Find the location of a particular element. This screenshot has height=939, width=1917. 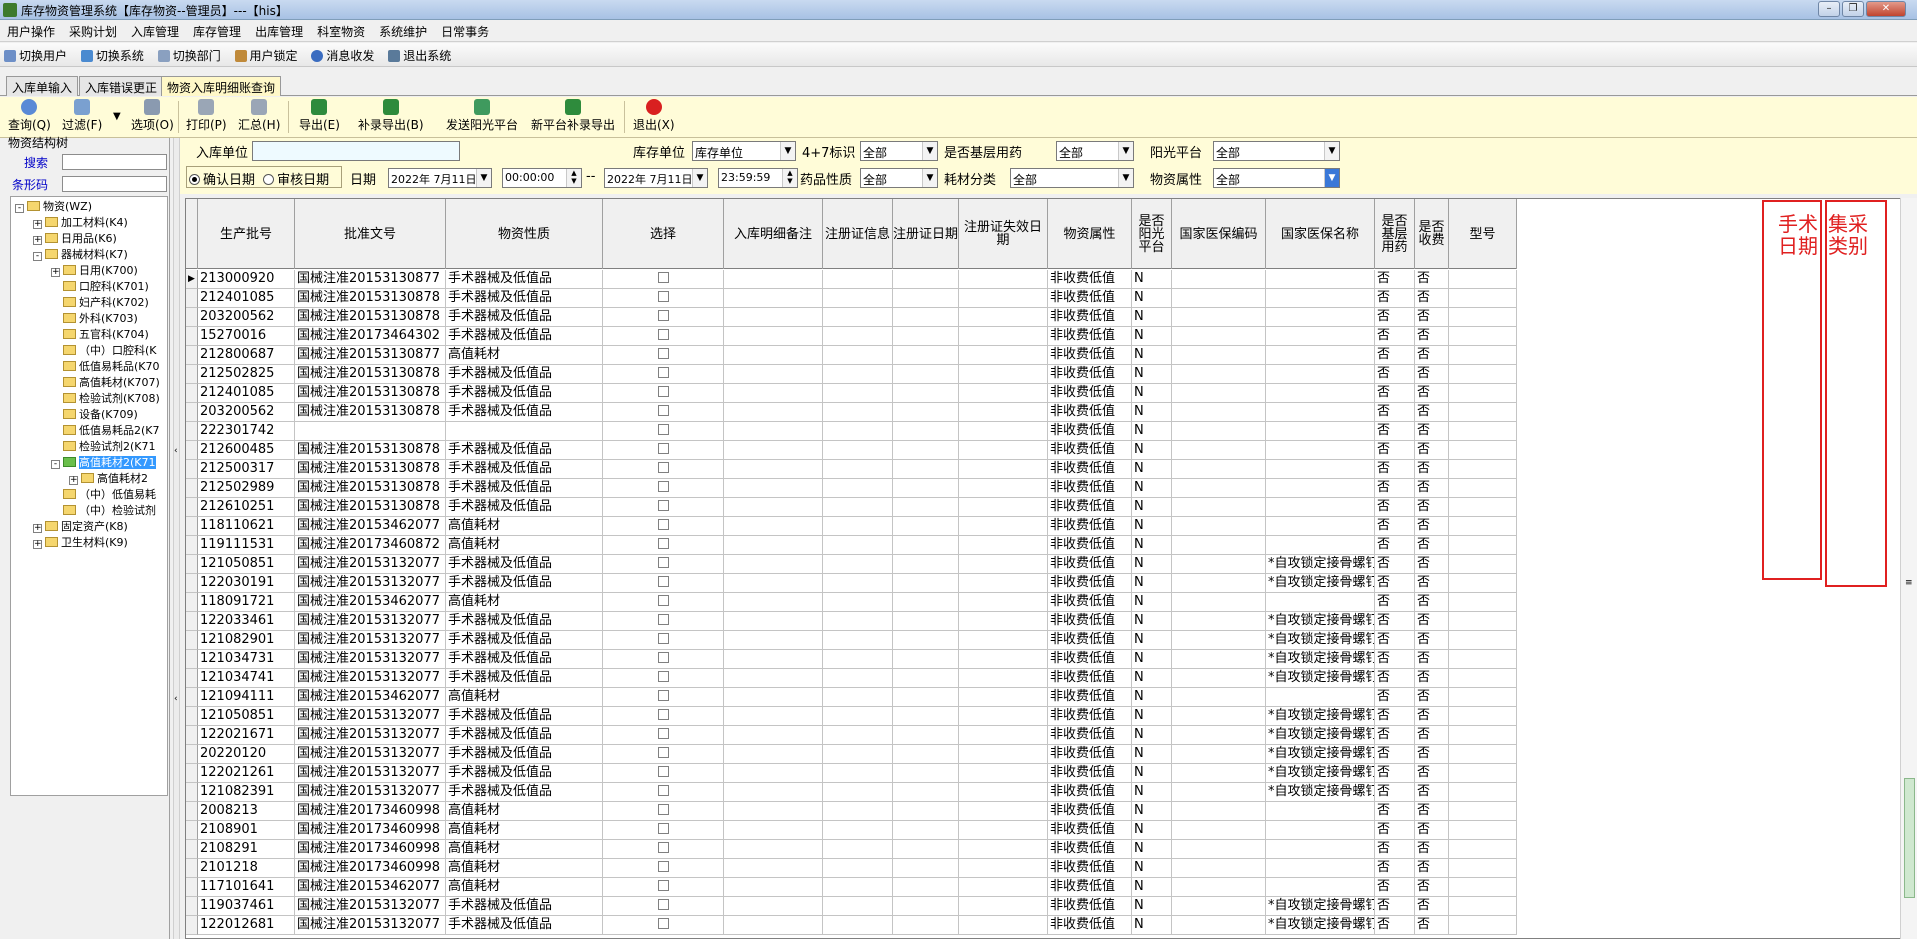

confirm-date-radio: 确认日期 is located at coordinates (222, 180).